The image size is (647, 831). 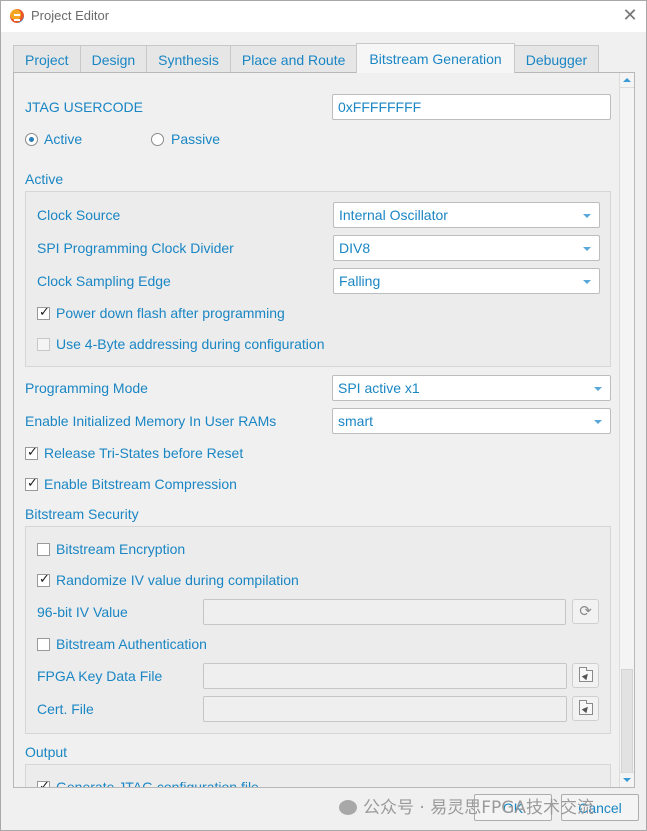 What do you see at coordinates (65, 709) in the screenshot?
I see `cert-file-label: Cert. File` at bounding box center [65, 709].